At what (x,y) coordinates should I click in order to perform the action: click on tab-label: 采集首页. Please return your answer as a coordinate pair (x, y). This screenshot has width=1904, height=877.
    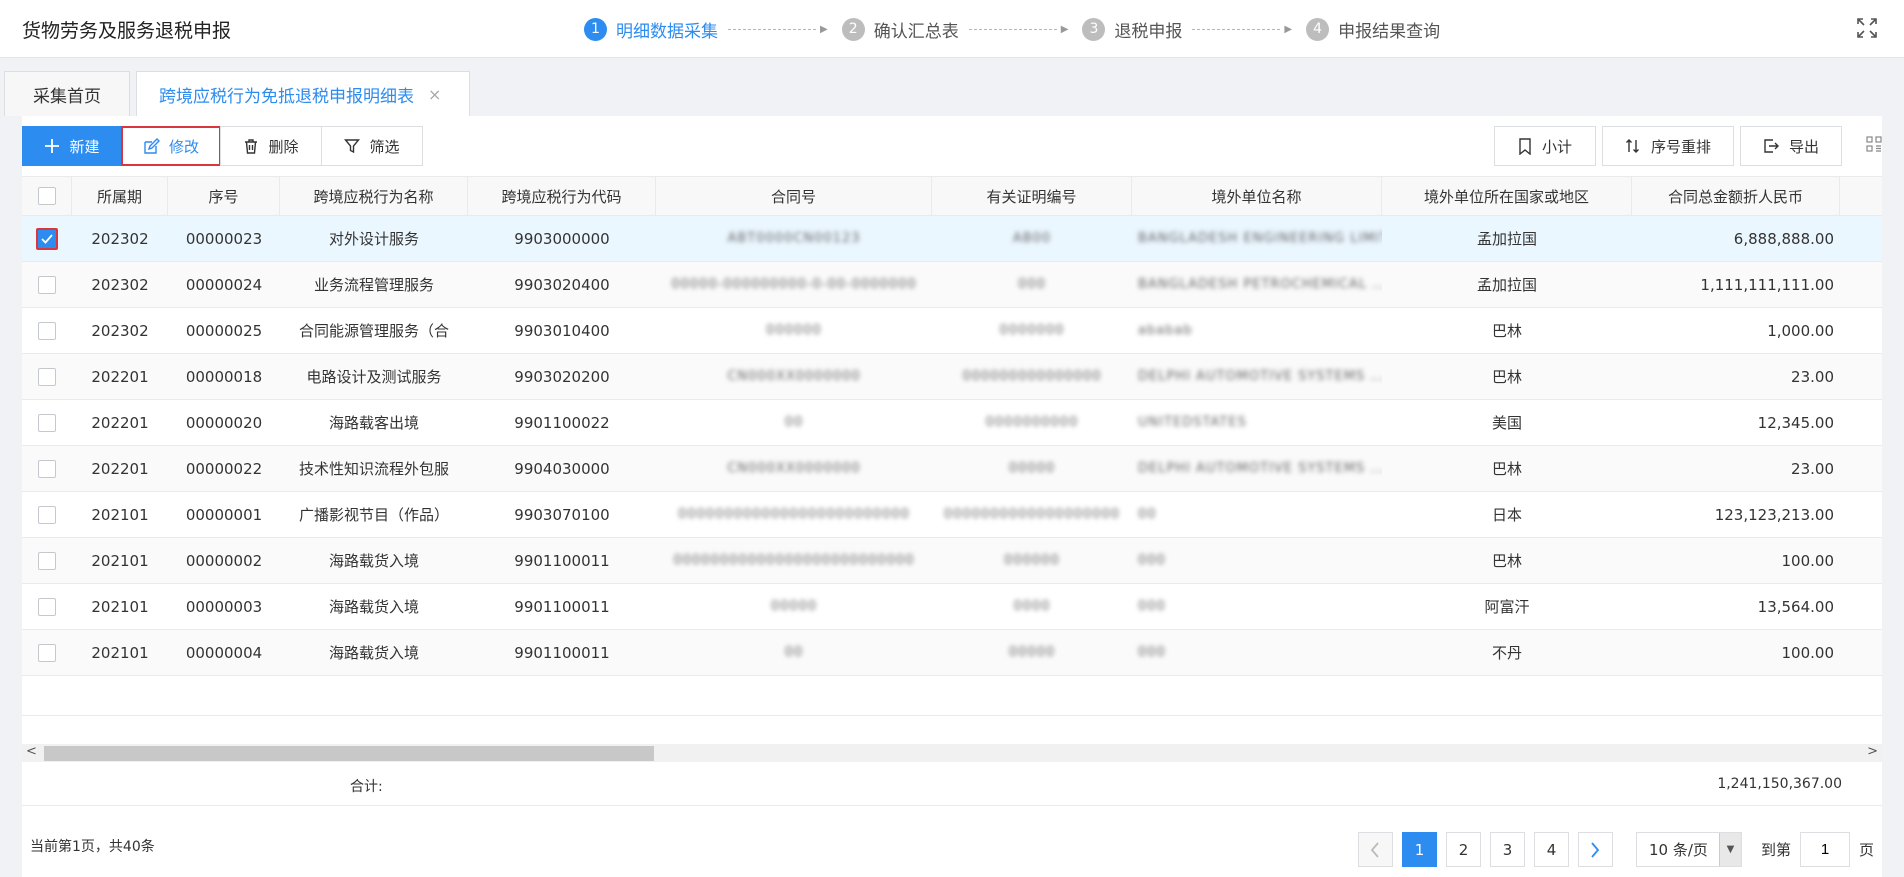
    Looking at the image, I should click on (67, 96).